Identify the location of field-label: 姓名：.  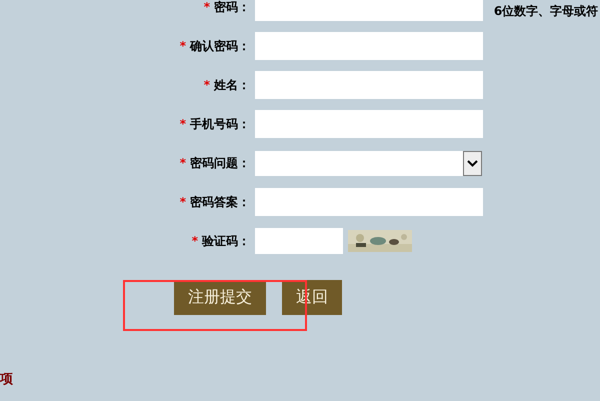
(232, 85).